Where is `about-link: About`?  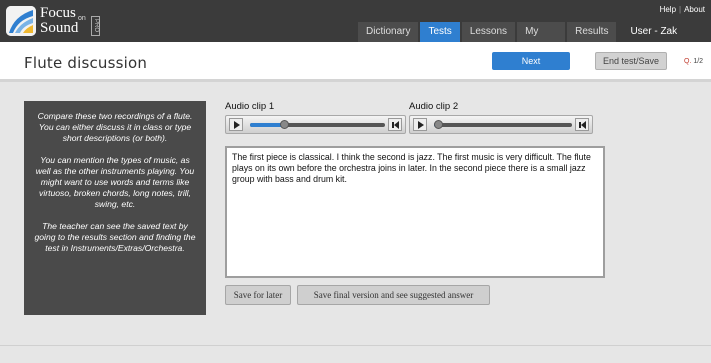
about-link: About is located at coordinates (694, 9).